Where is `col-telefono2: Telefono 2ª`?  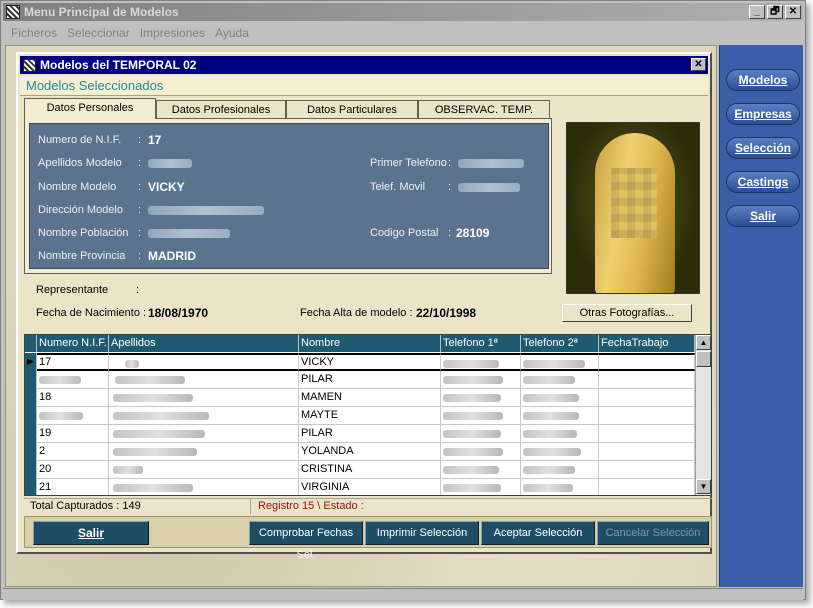 col-telefono2: Telefono 2ª is located at coordinates (560, 343).